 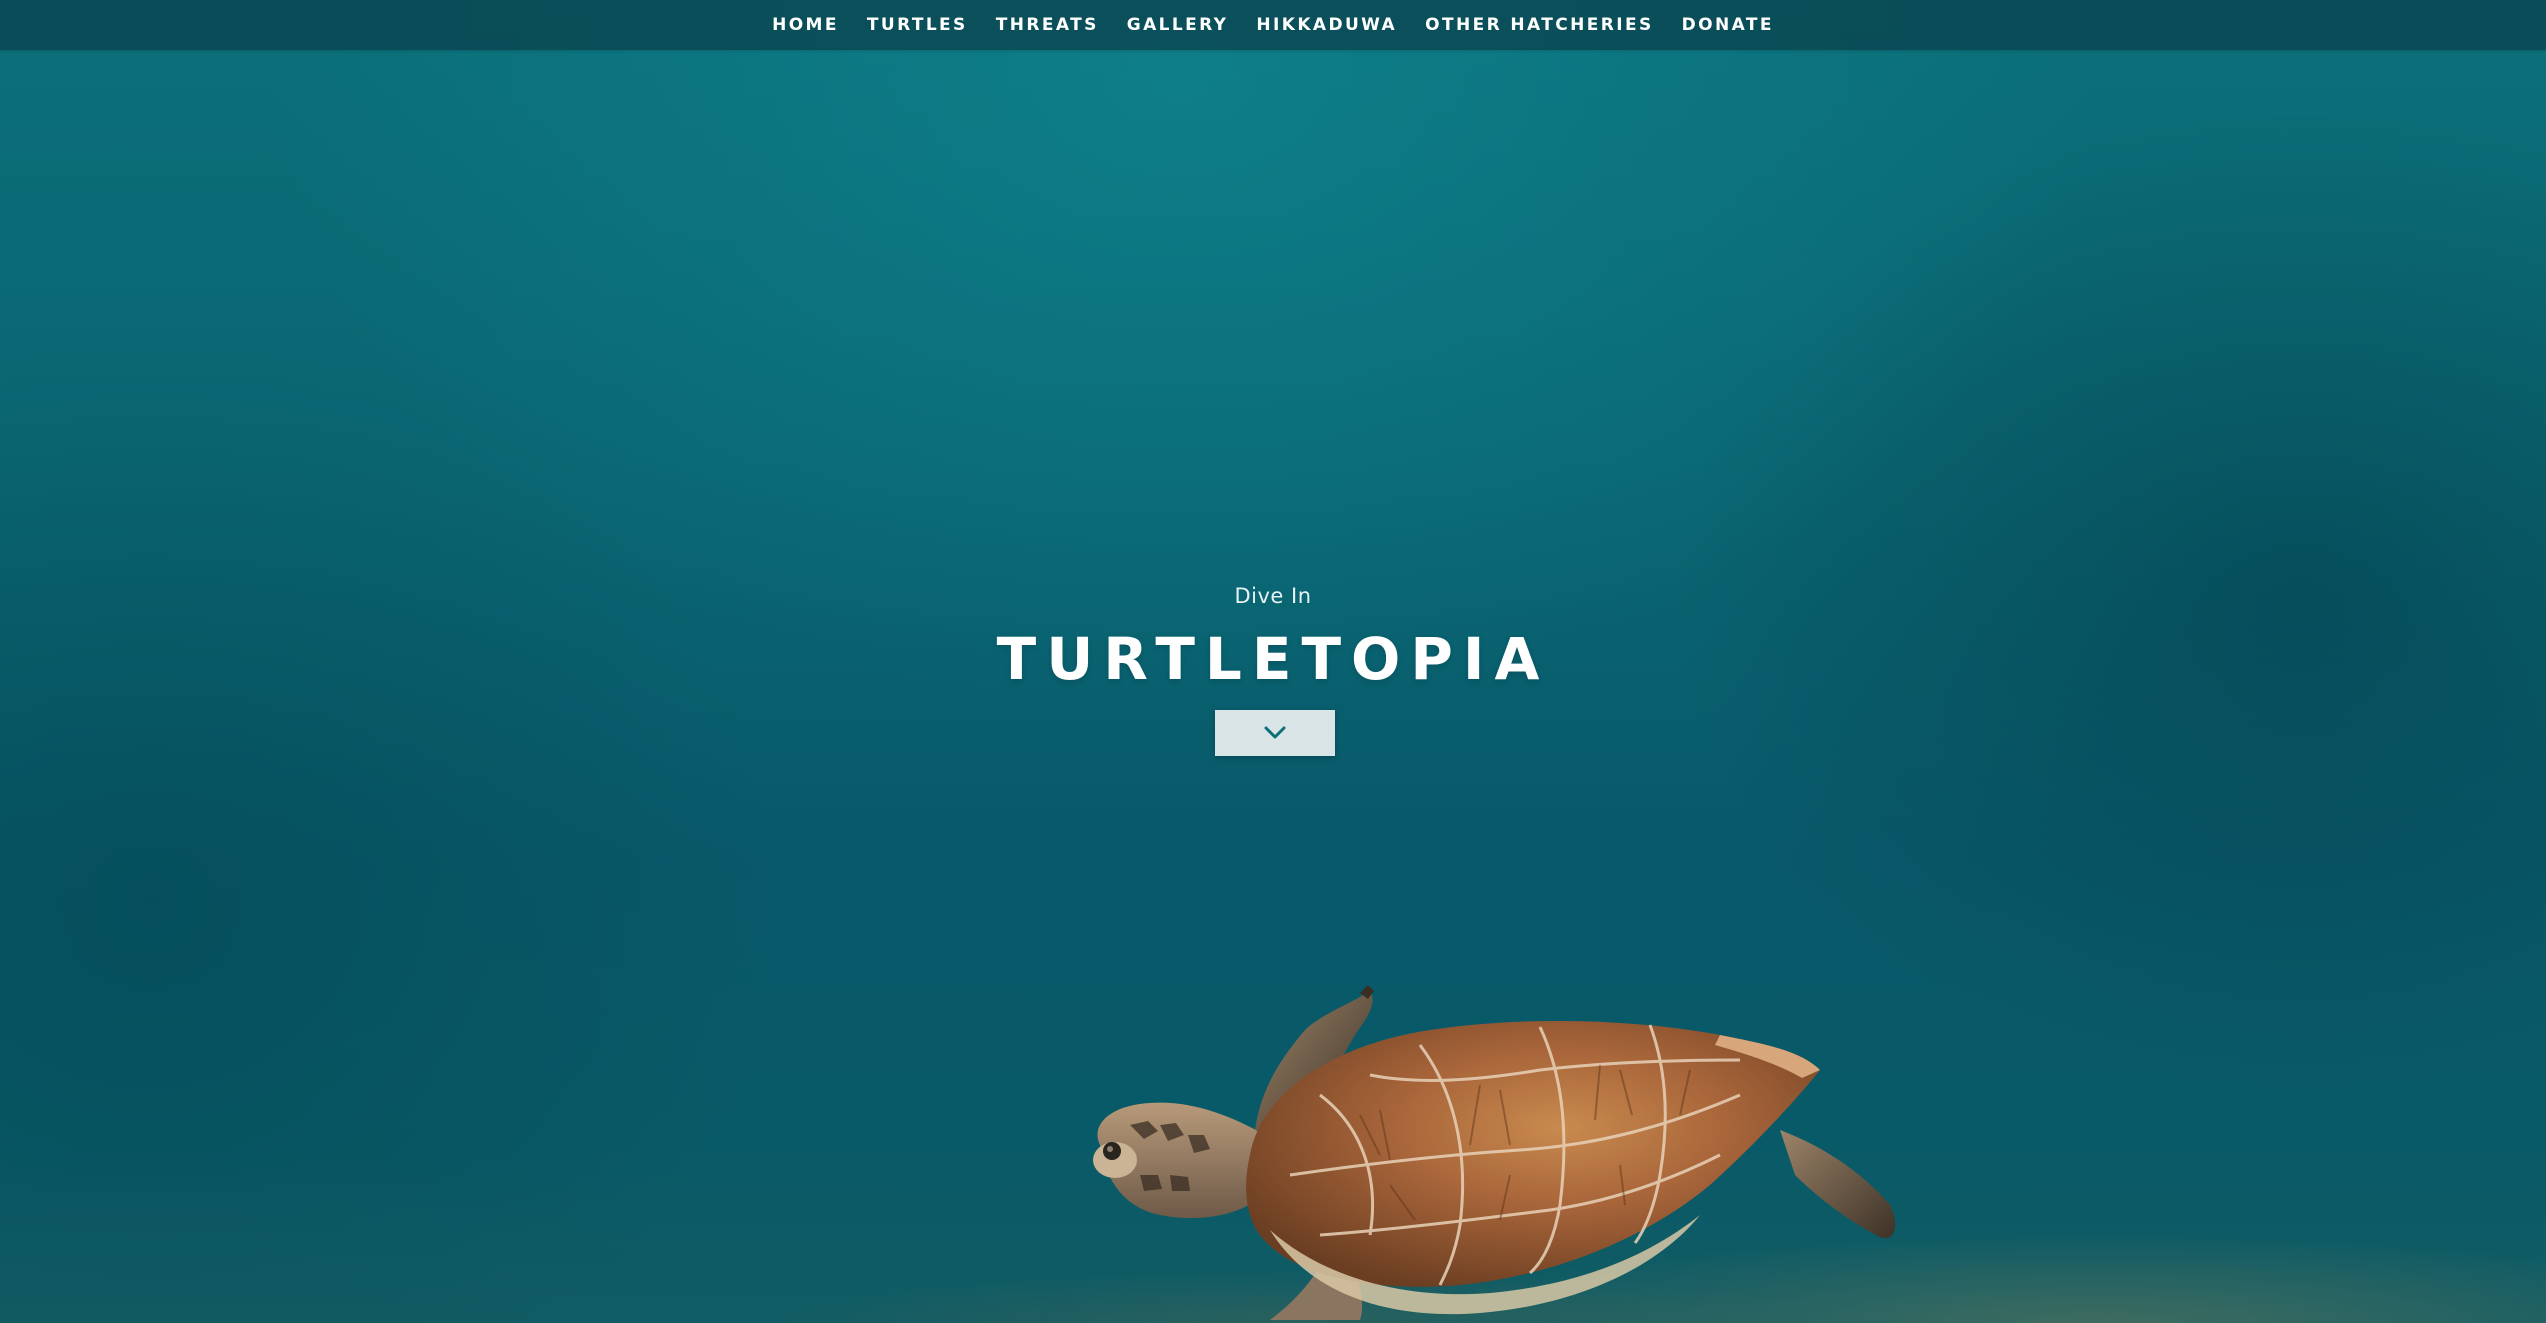 I want to click on hero-title: TURTLETOPIA, so click(x=1273, y=659).